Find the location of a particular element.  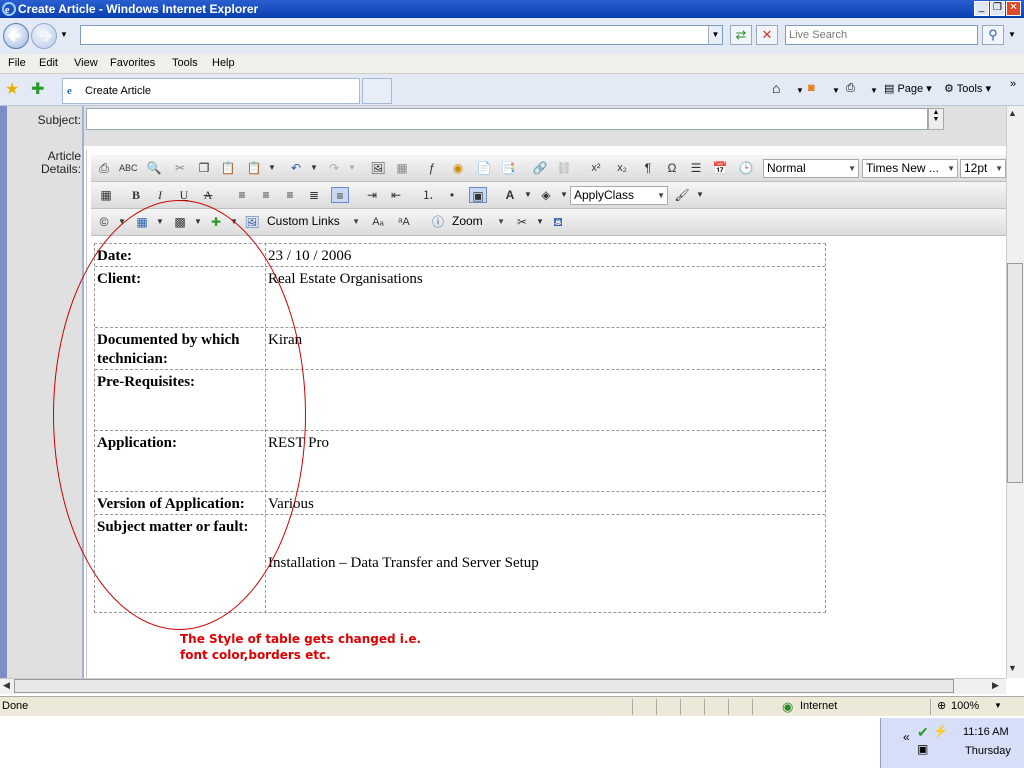

align-left-icon: ≡ is located at coordinates (242, 195).